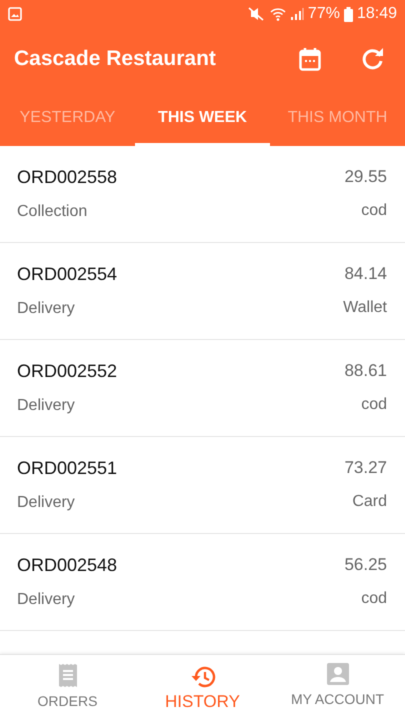 This screenshot has height=720, width=405. Describe the element at coordinates (203, 676) in the screenshot. I see `history-icon` at that location.